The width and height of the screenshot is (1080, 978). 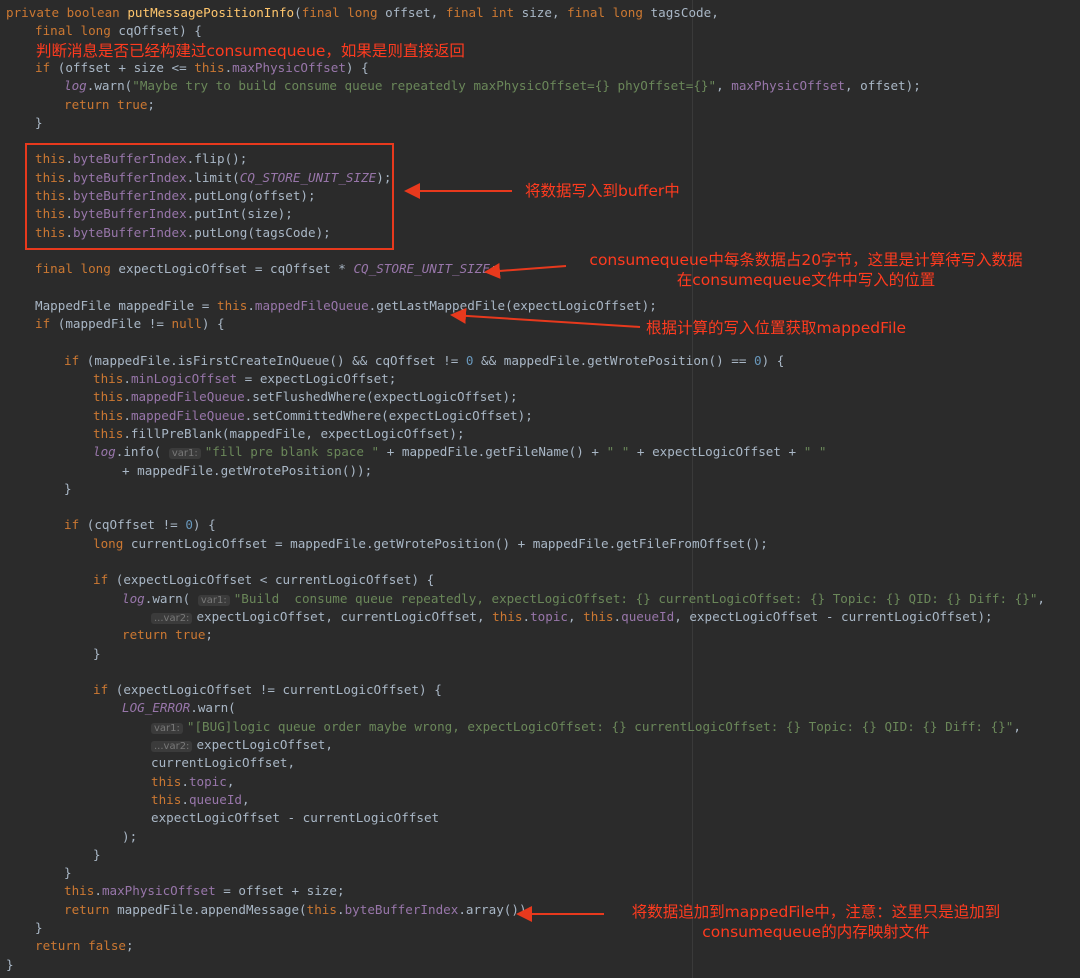 I want to click on arrow-calc-position, so click(x=525, y=270).